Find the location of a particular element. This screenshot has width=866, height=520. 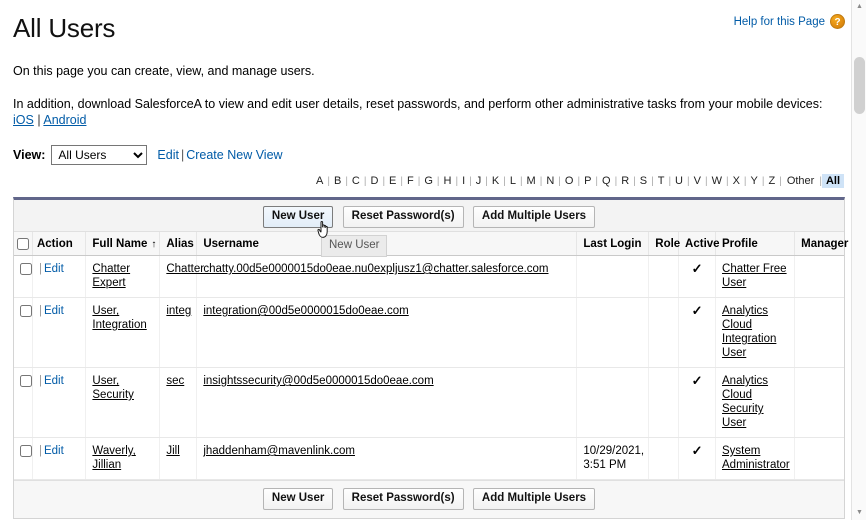

alias-link: Chatter is located at coordinates (185, 269).